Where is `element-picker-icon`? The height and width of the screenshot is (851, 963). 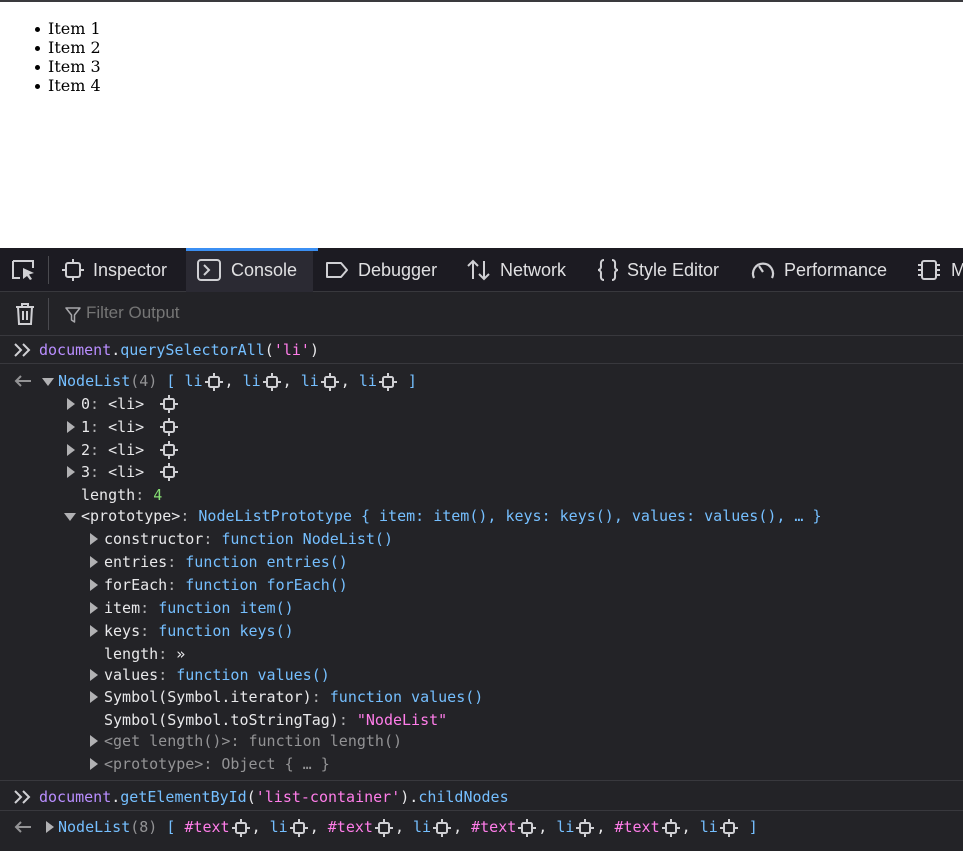 element-picker-icon is located at coordinates (23, 270).